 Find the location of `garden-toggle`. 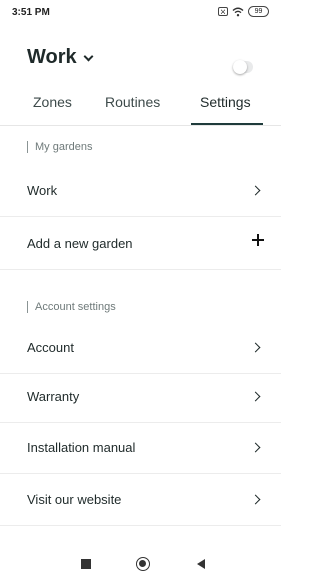

garden-toggle is located at coordinates (243, 67).